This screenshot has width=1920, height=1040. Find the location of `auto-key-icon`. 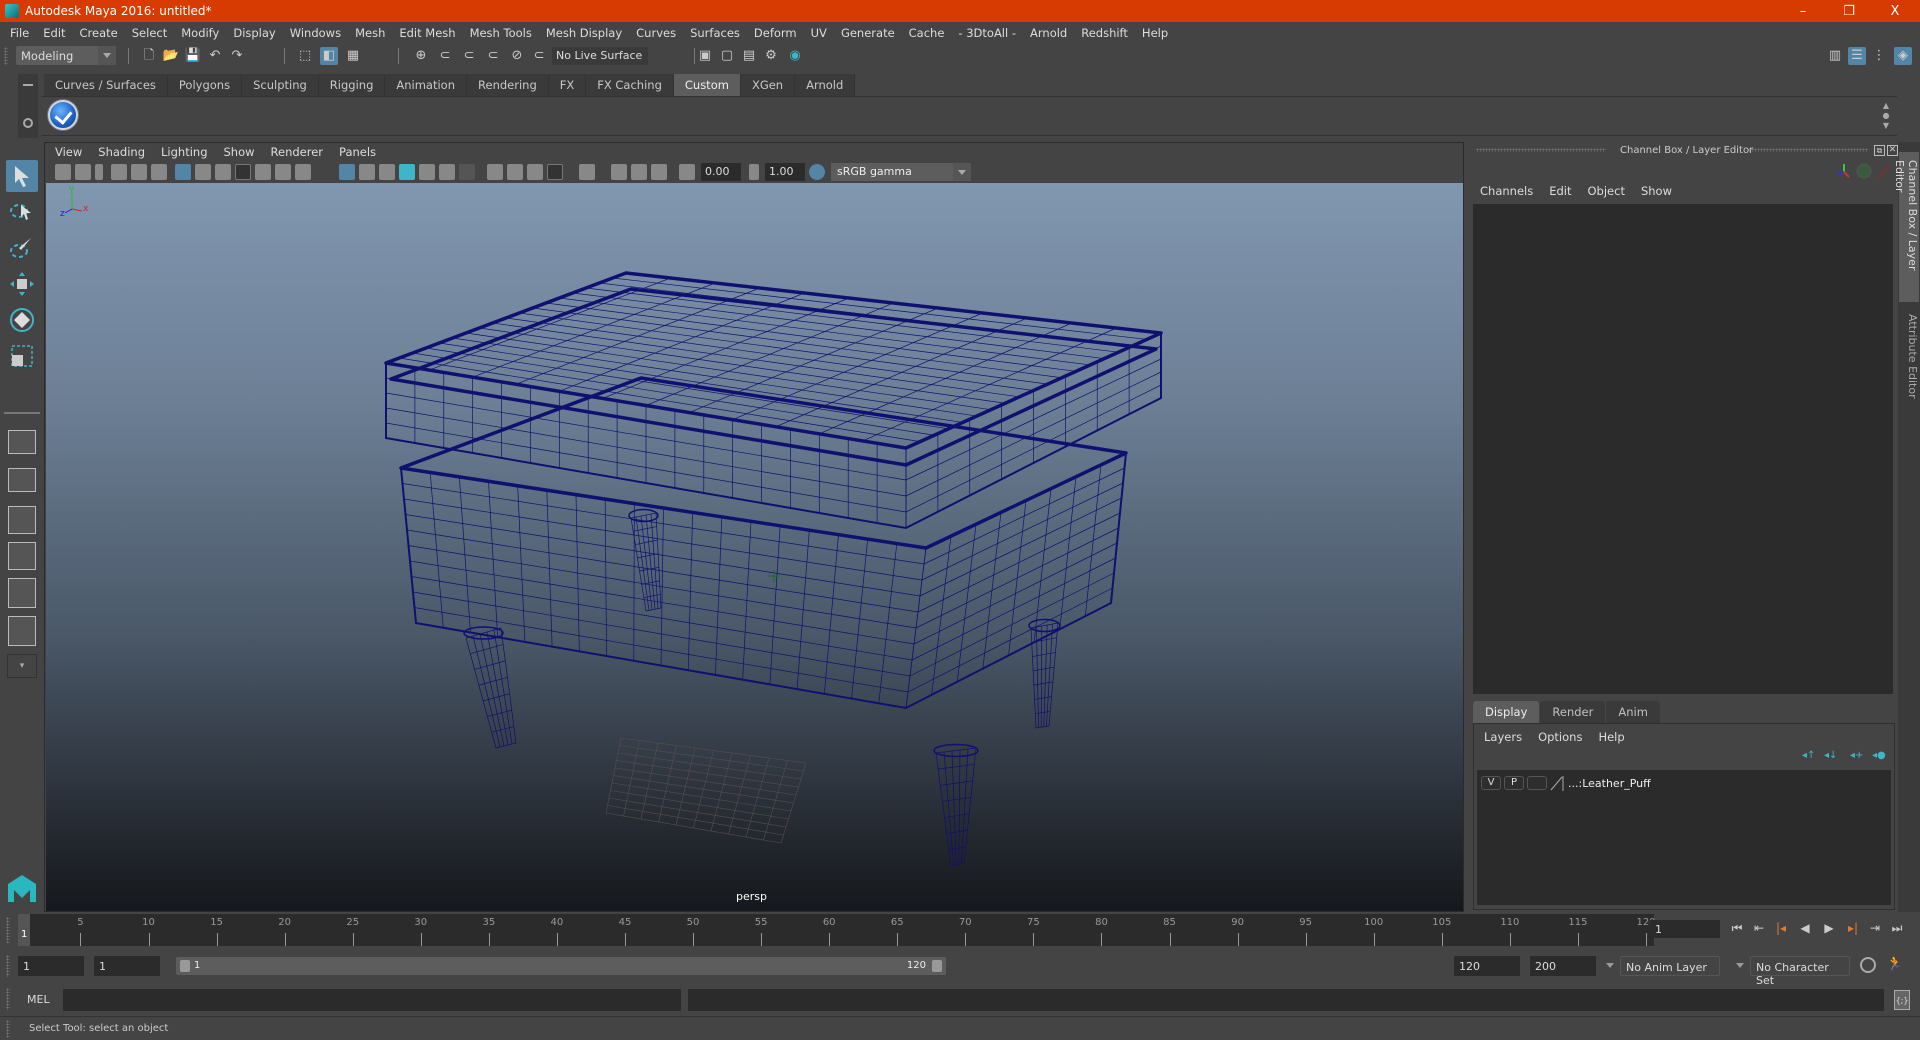

auto-key-icon is located at coordinates (1868, 965).